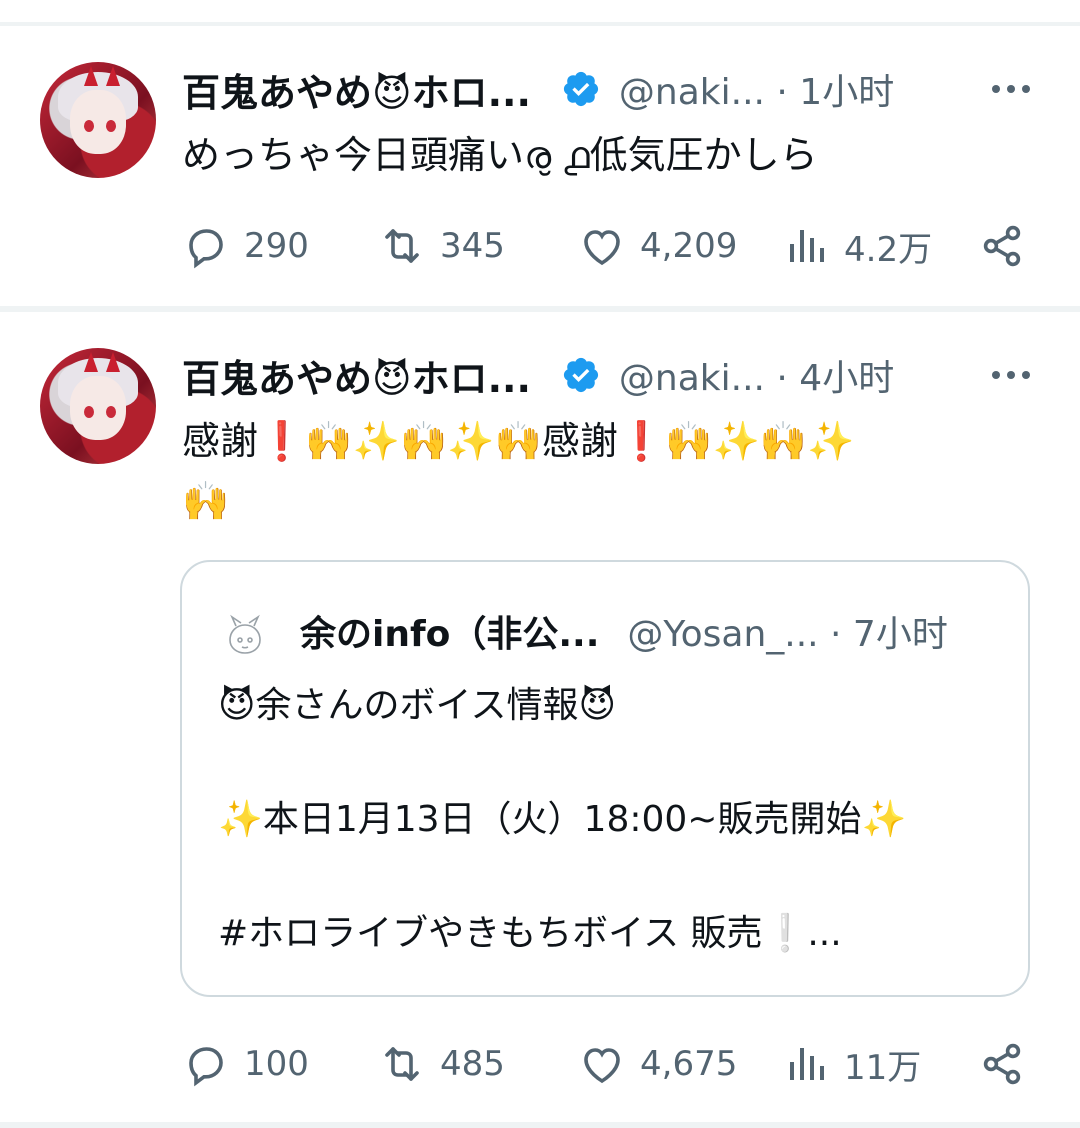 The image size is (1080, 1128). I want to click on like-count: 4,209, so click(689, 246).